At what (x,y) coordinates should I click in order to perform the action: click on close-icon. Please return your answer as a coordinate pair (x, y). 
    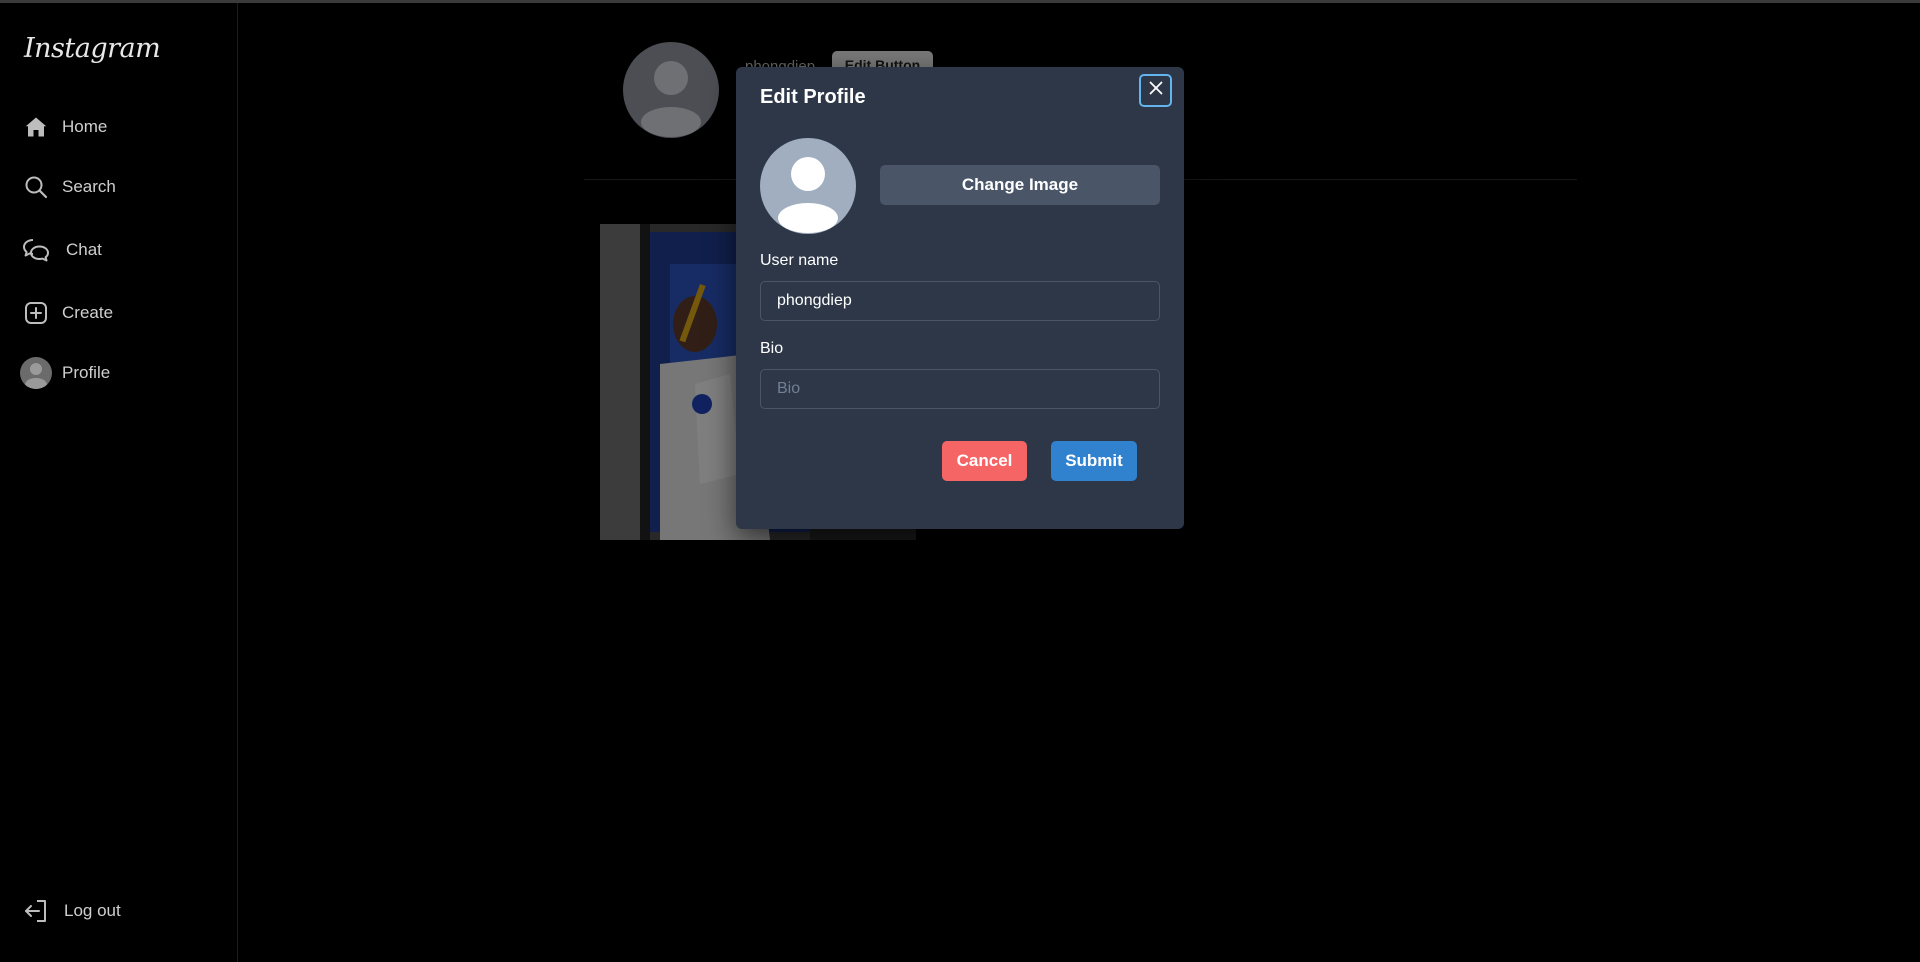
    Looking at the image, I should click on (1156, 90).